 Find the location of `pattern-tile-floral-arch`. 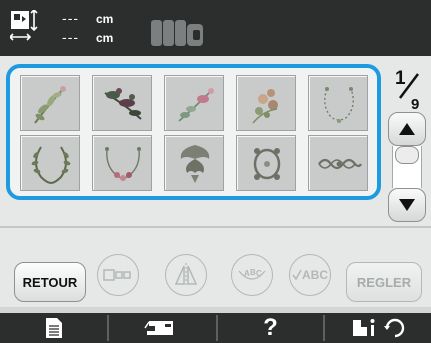

pattern-tile-floral-arch is located at coordinates (122, 163).